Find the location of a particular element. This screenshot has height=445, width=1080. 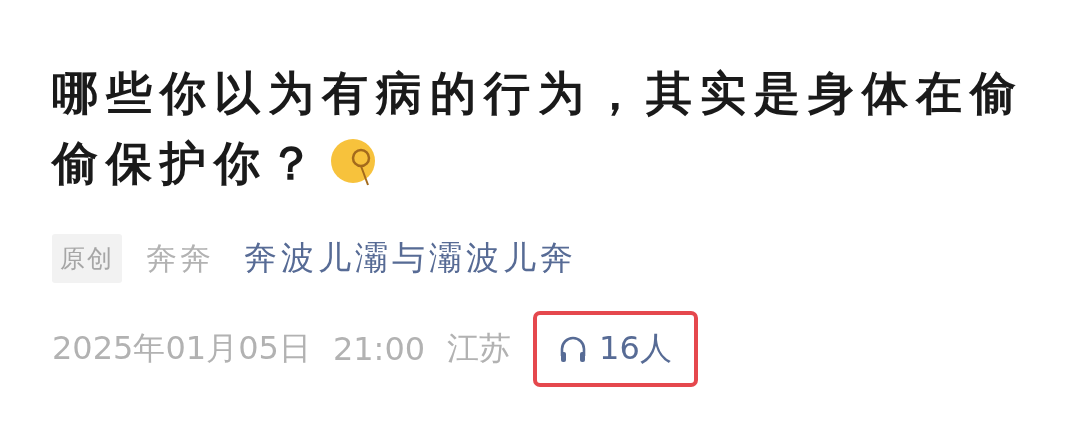

author-name: 奔奔 is located at coordinates (180, 258).